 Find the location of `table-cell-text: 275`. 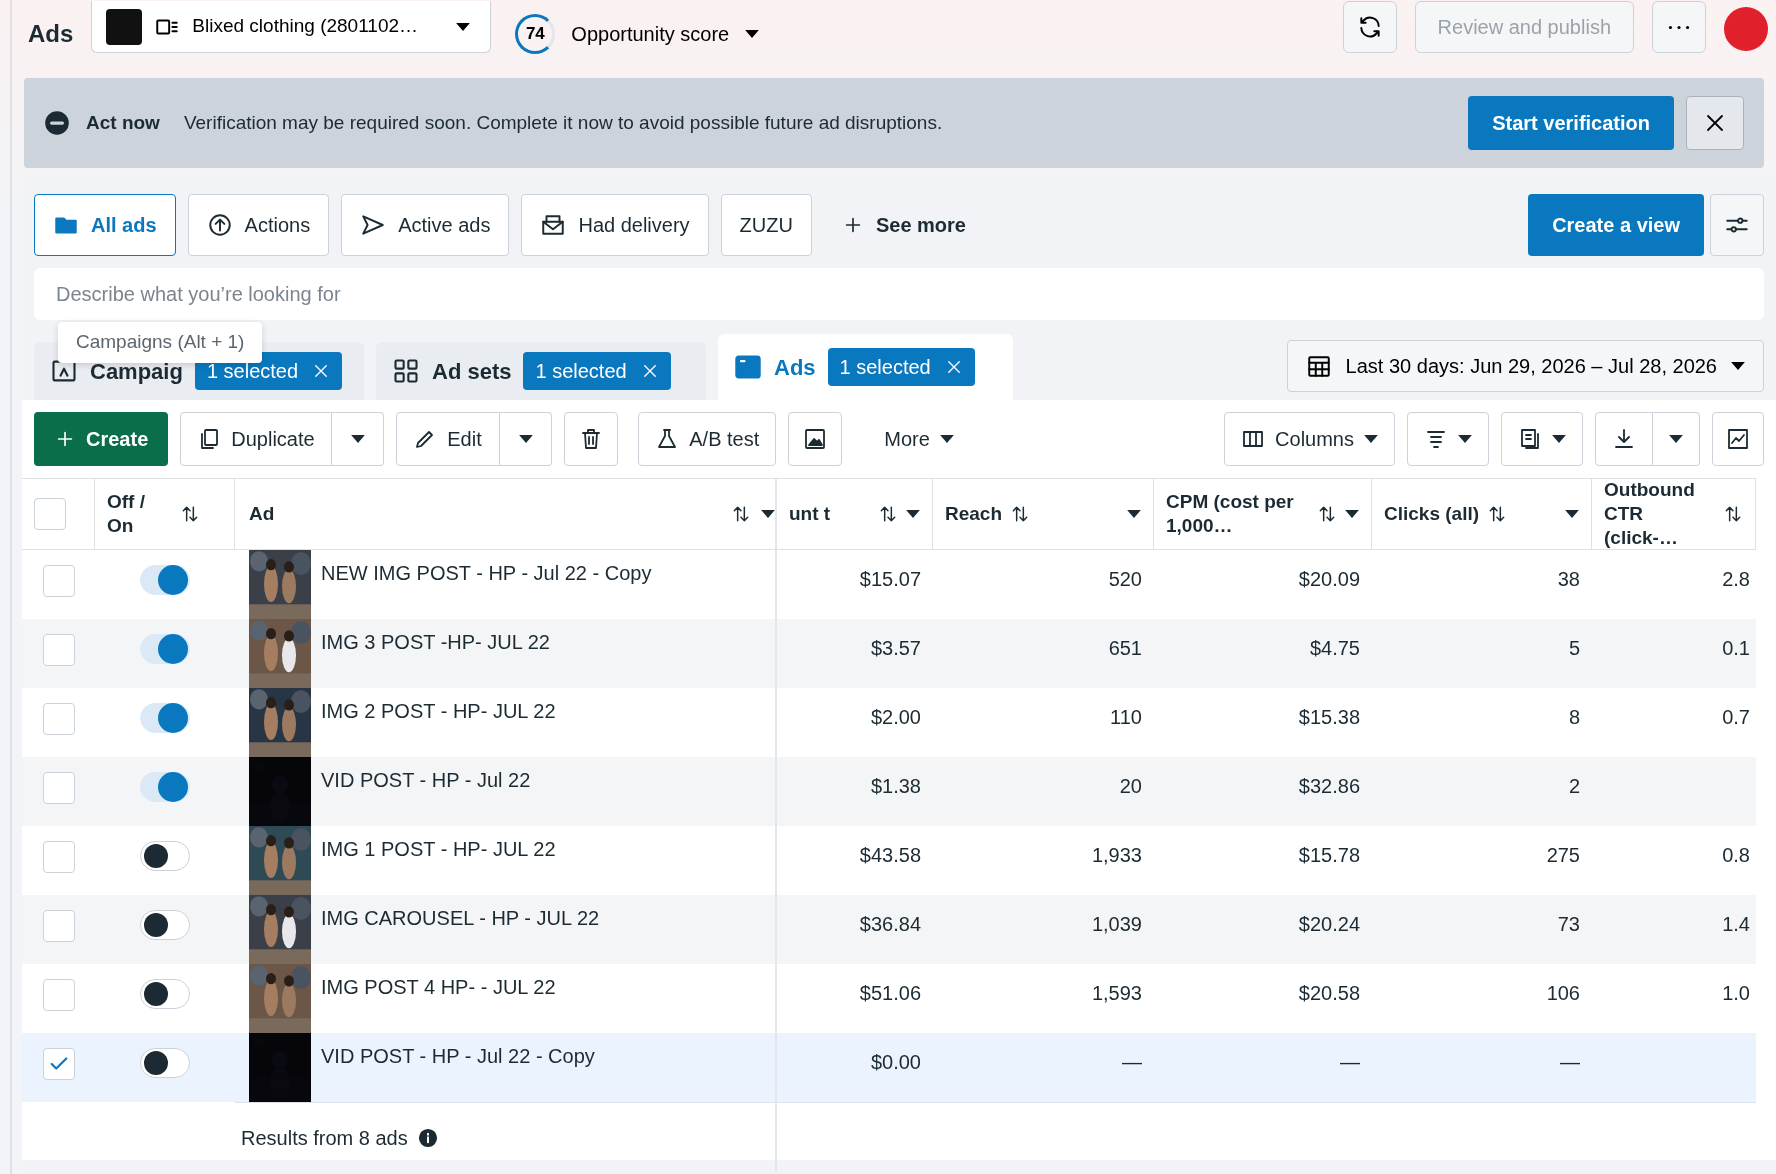

table-cell-text: 275 is located at coordinates (1563, 855).